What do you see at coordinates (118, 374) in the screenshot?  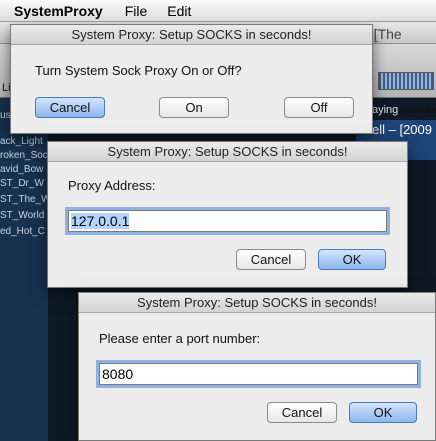 I see `port-number-value: 8080` at bounding box center [118, 374].